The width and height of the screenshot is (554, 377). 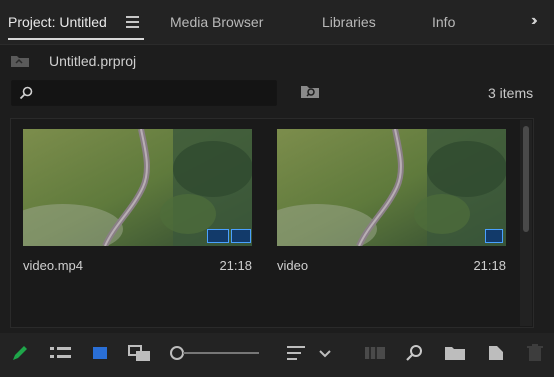 I want to click on tab-overflow-icon: ››, so click(x=534, y=21).